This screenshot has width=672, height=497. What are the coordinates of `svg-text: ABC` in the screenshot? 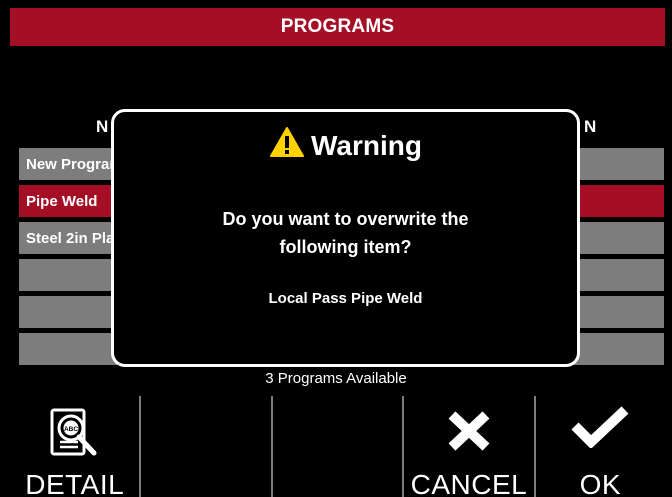 It's located at (71, 429).